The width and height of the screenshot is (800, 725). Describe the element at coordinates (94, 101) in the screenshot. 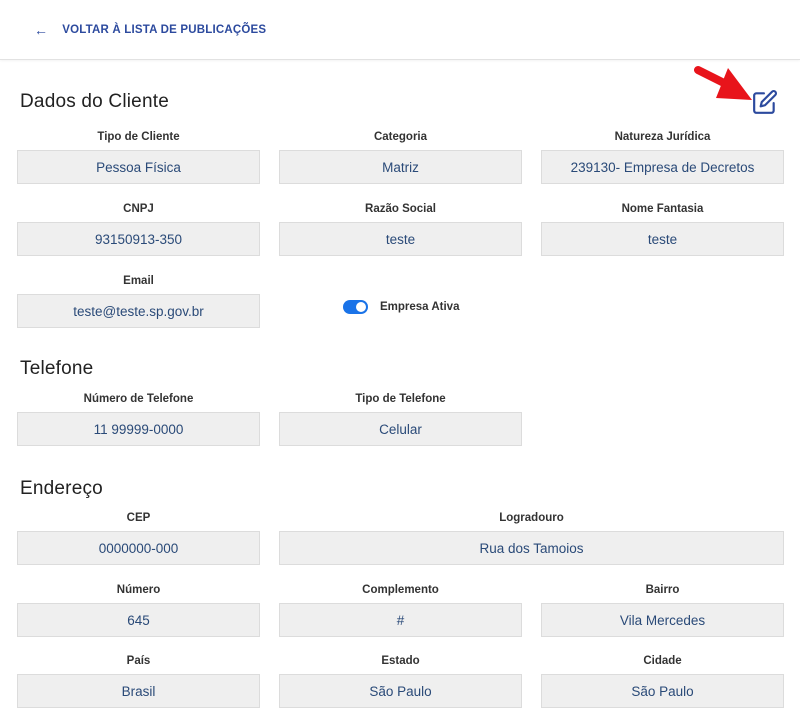

I see `section-title-client: Dados do Cliente` at that location.